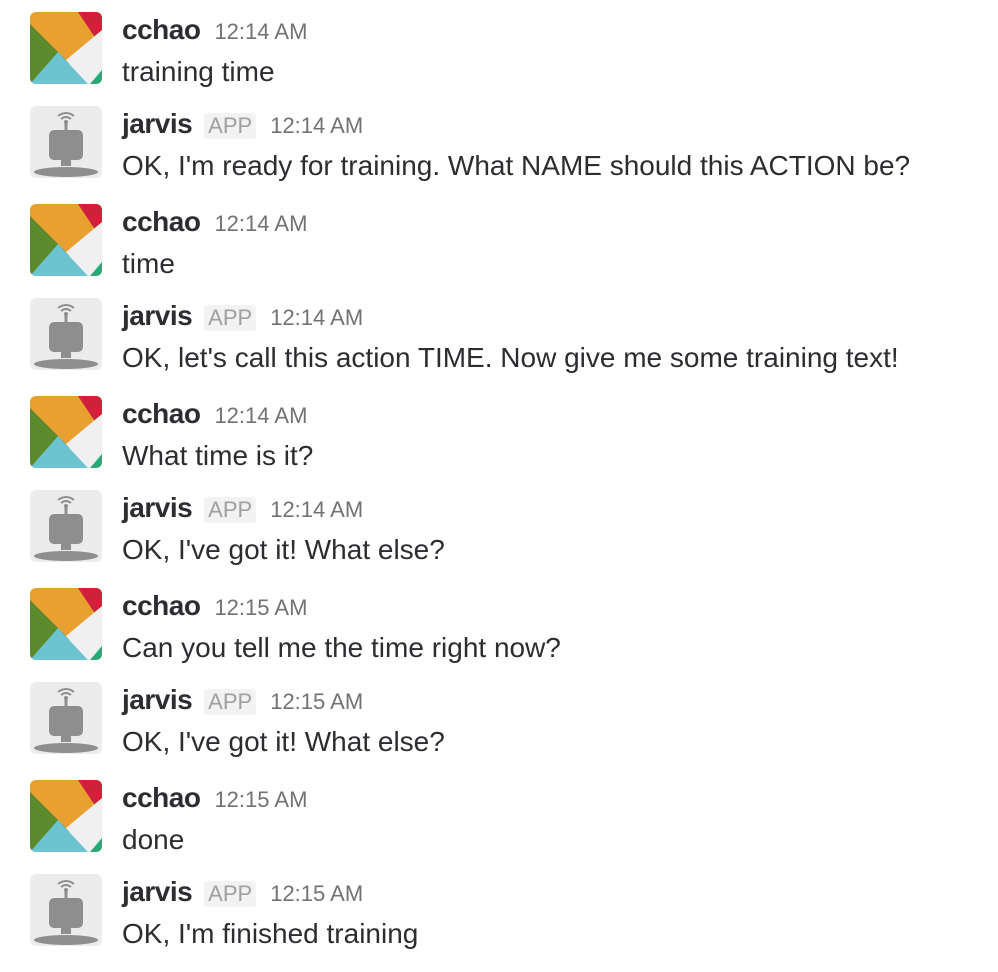  Describe the element at coordinates (270, 933) in the screenshot. I see `message-text: OK, I'm finished training` at that location.